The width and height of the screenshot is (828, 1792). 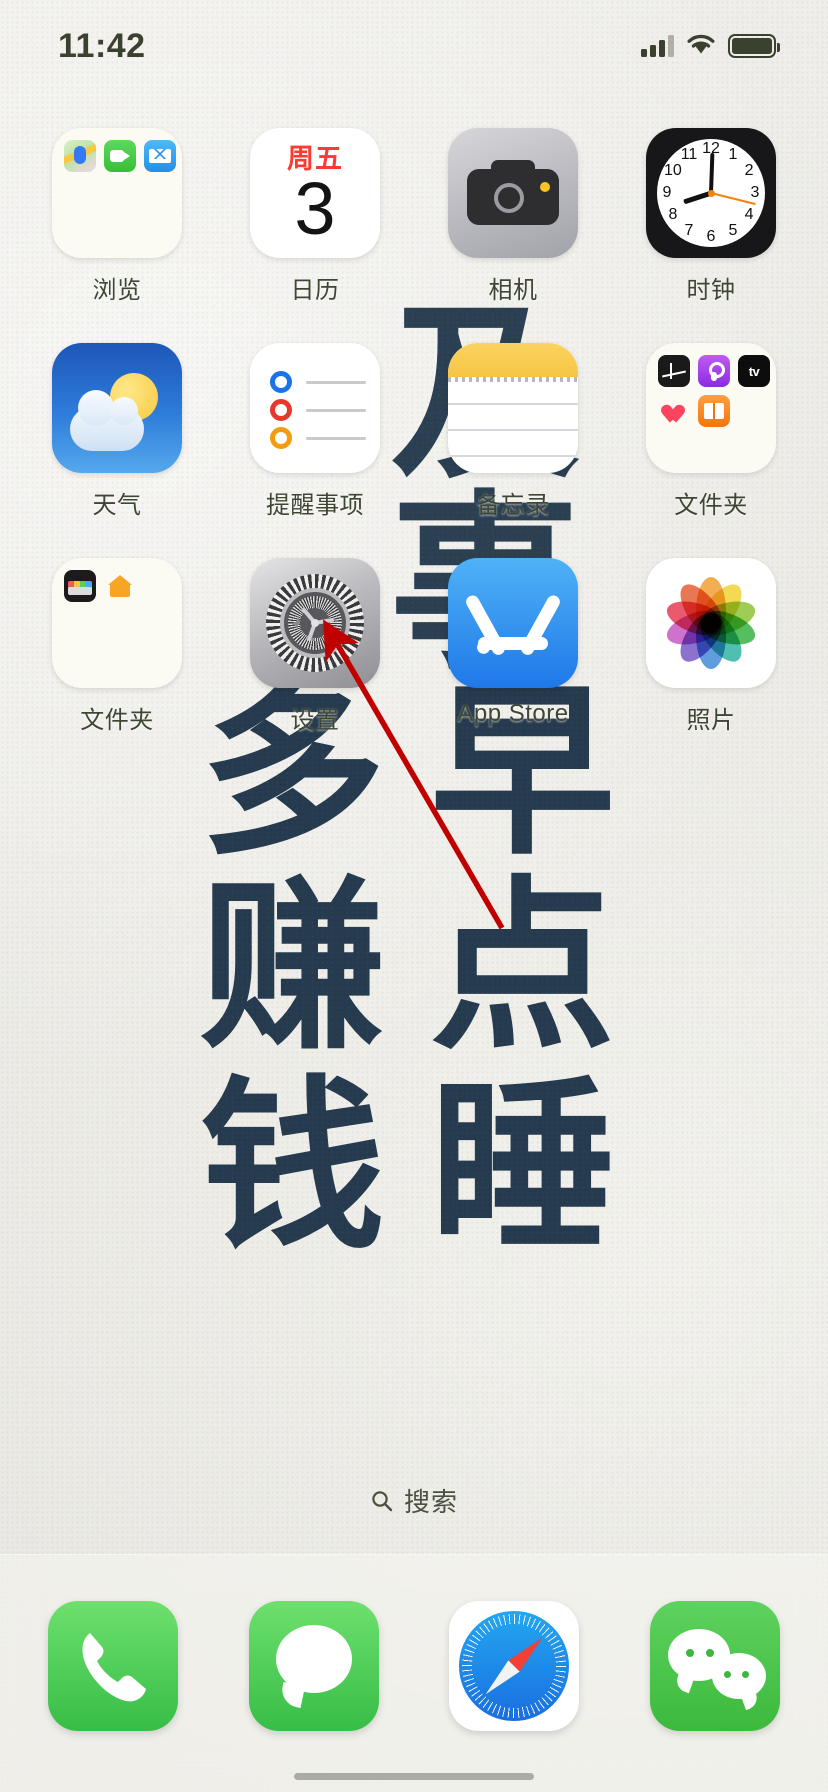 I want to click on search-pill: 搜索, so click(x=414, y=1500).